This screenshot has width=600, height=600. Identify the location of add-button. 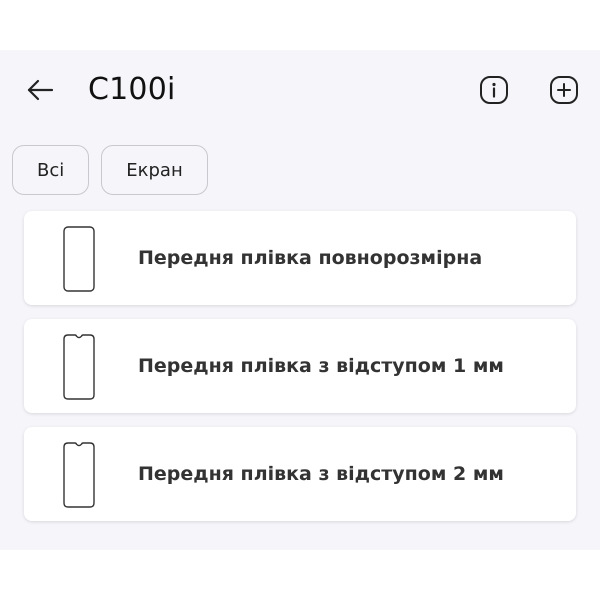
(564, 90).